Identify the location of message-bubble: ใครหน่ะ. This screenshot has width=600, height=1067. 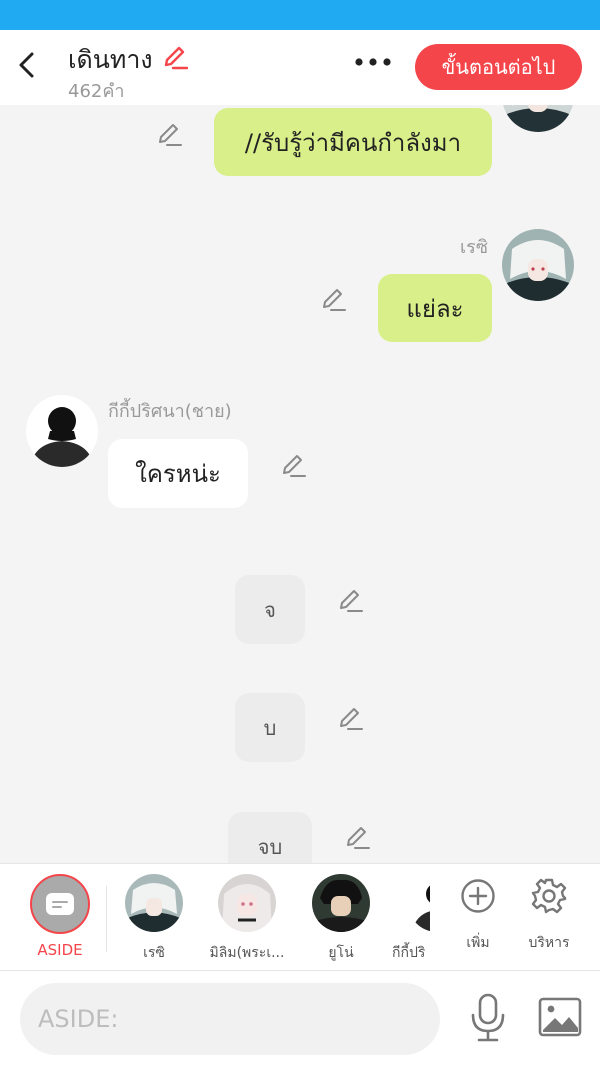
(178, 473).